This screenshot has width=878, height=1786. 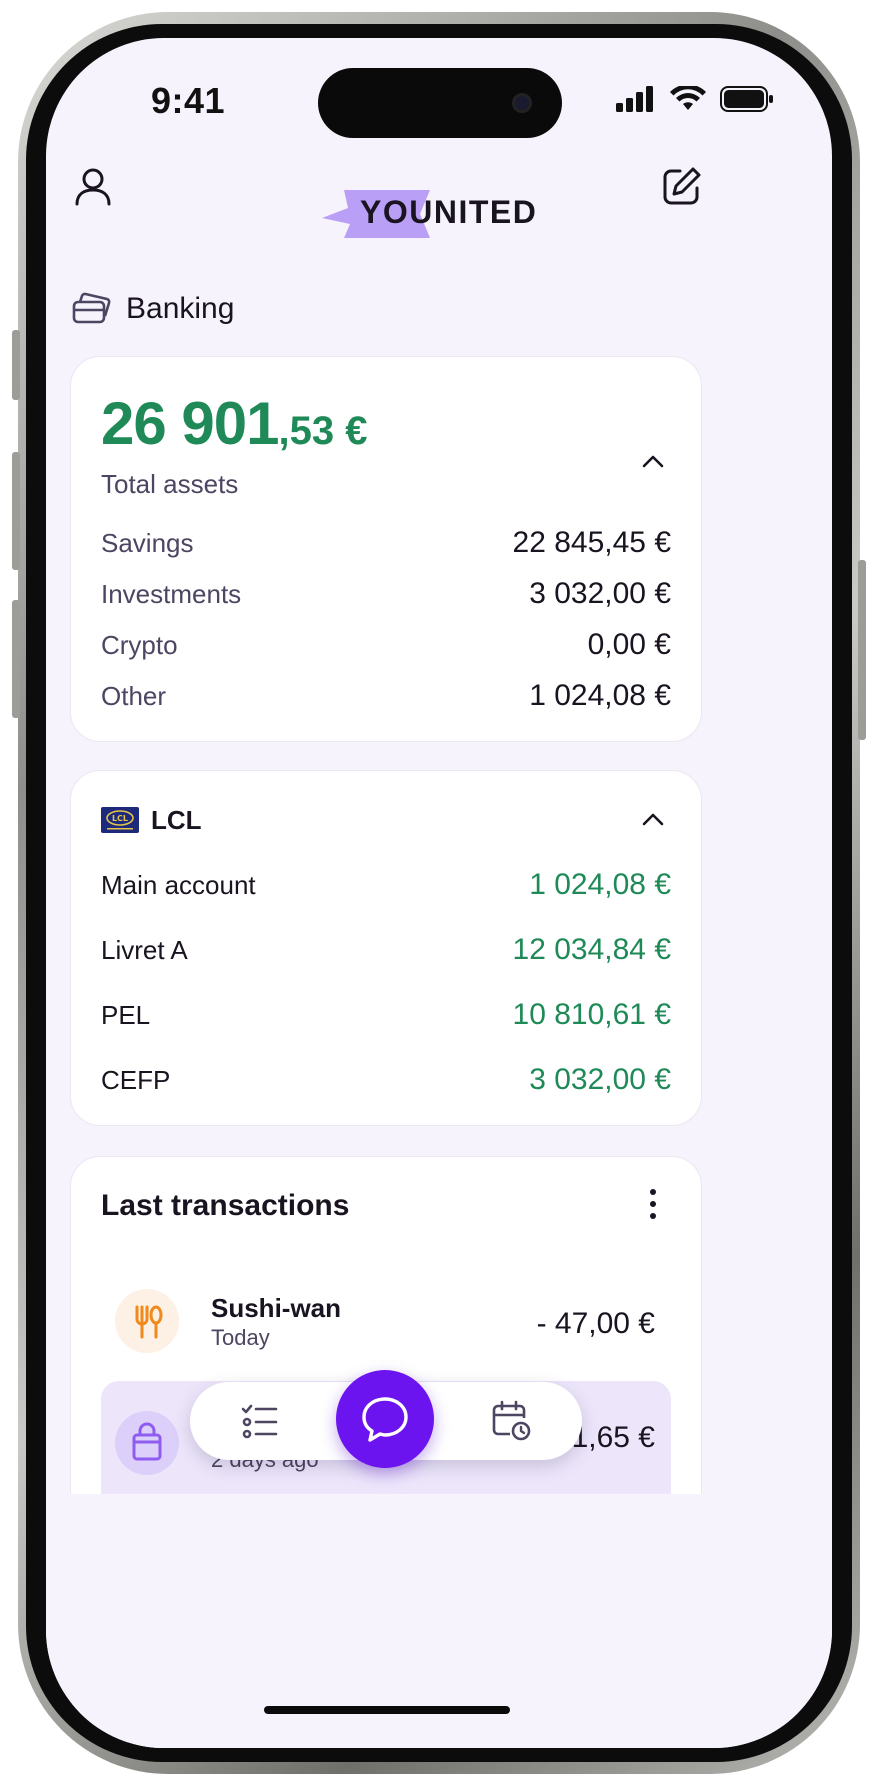 What do you see at coordinates (613, 1437) in the screenshot?
I see `transaction-amount: 1,65 €` at bounding box center [613, 1437].